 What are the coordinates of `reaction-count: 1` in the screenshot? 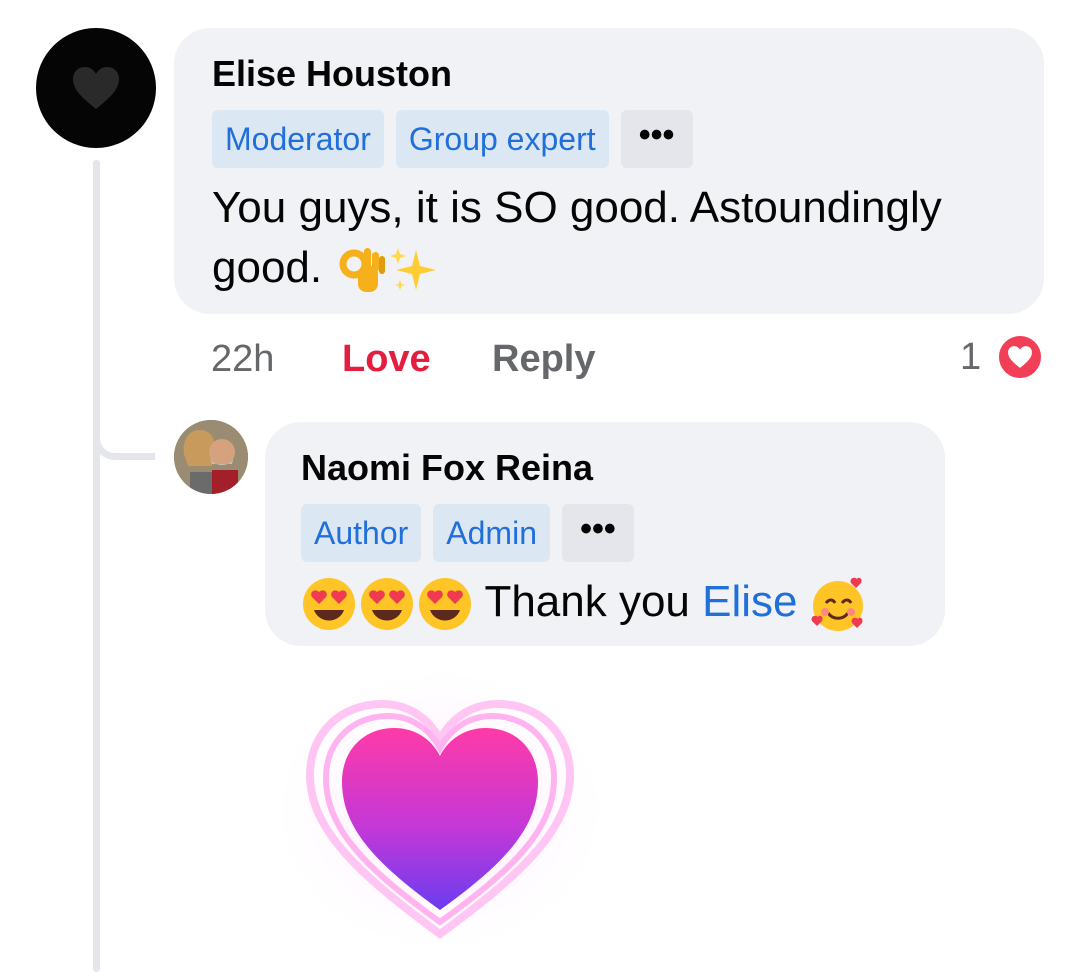 It's located at (970, 357).